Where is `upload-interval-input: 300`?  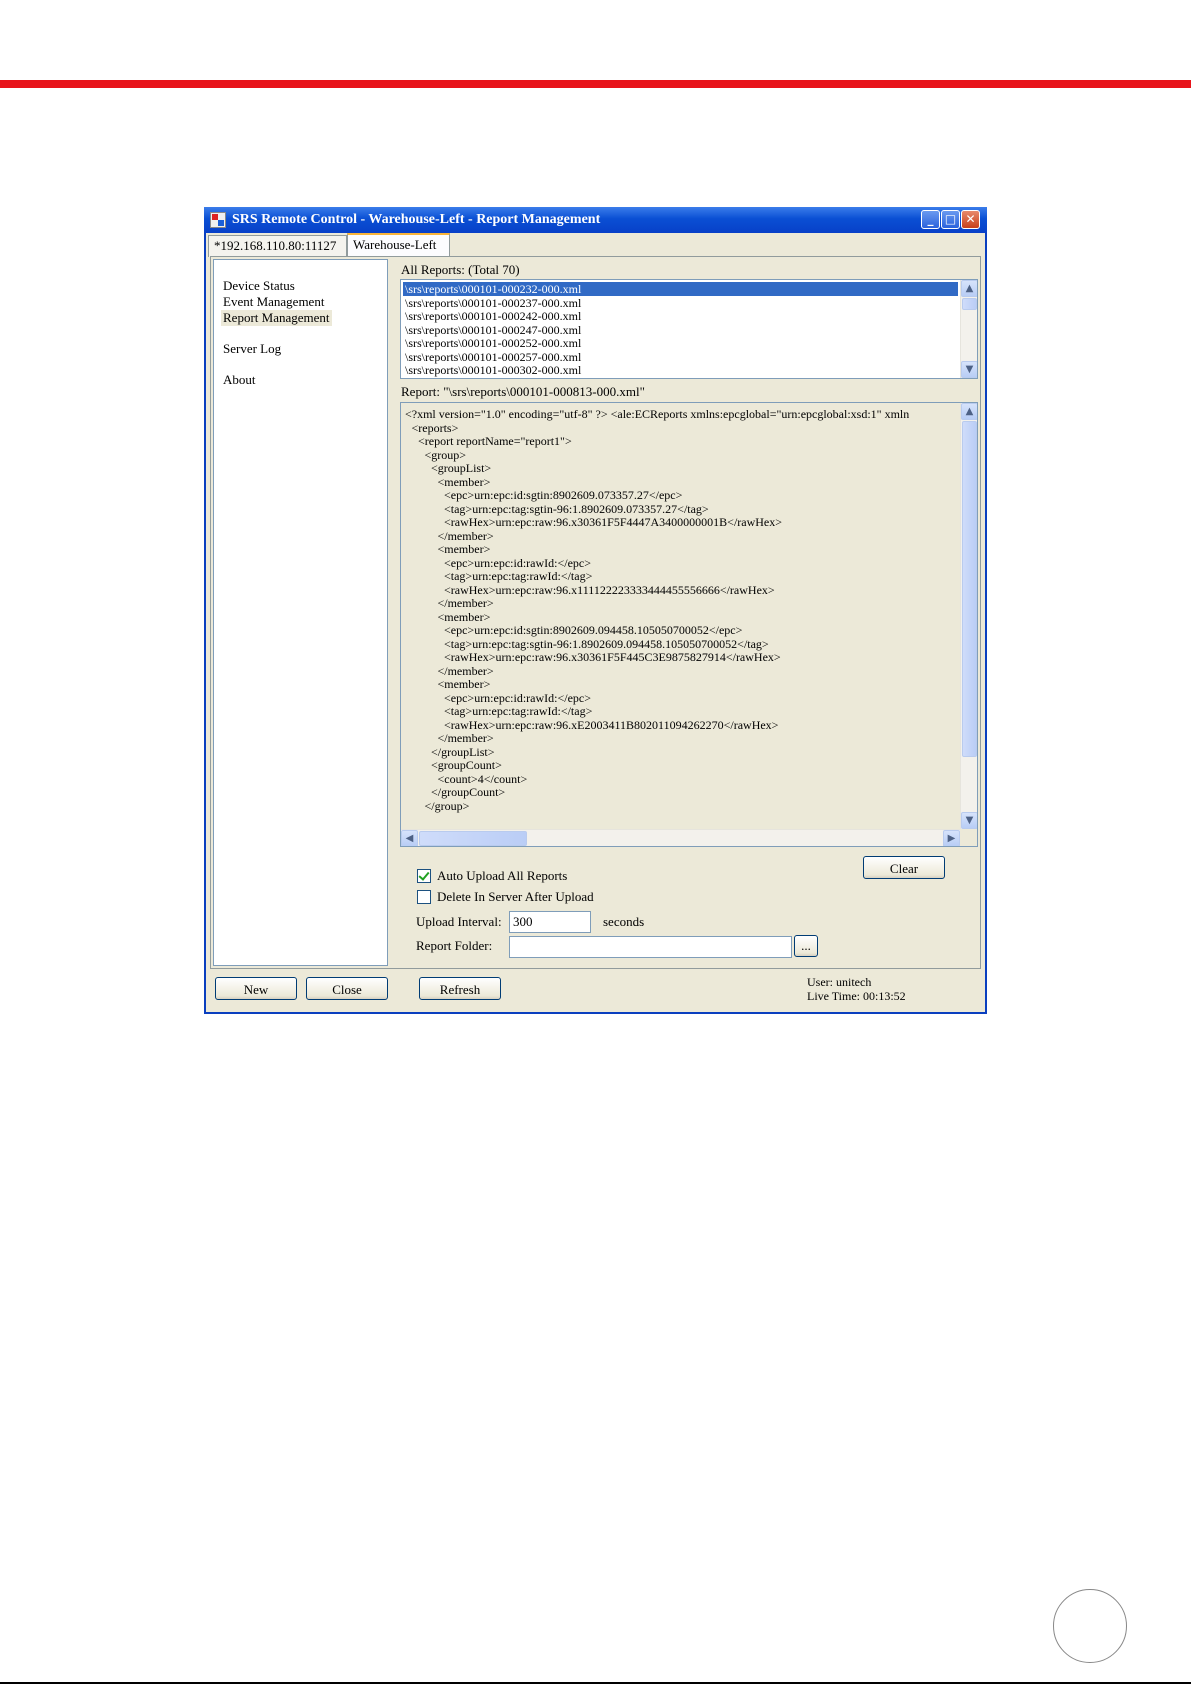 upload-interval-input: 300 is located at coordinates (550, 922).